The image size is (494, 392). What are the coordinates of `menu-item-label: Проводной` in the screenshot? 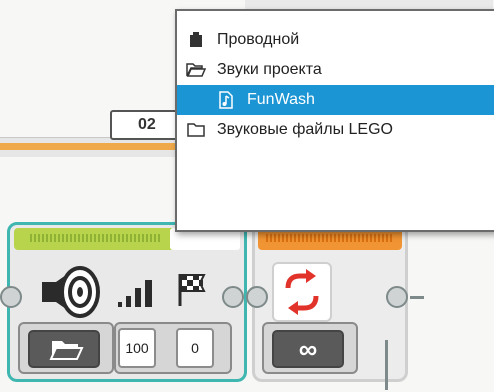 It's located at (258, 39).